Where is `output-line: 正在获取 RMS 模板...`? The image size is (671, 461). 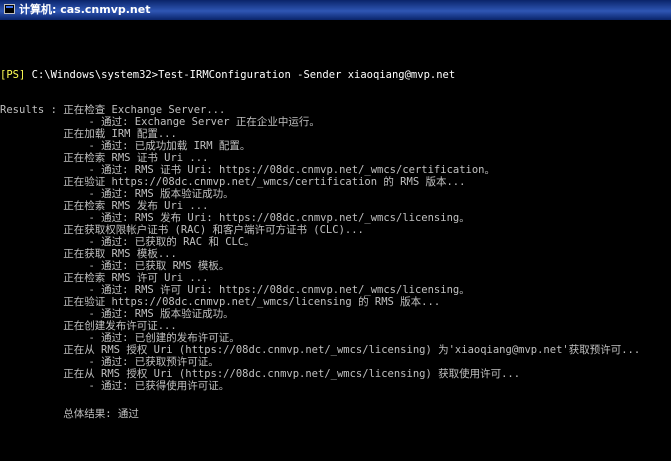
output-line: 正在获取 RMS 模板... is located at coordinates (88, 254).